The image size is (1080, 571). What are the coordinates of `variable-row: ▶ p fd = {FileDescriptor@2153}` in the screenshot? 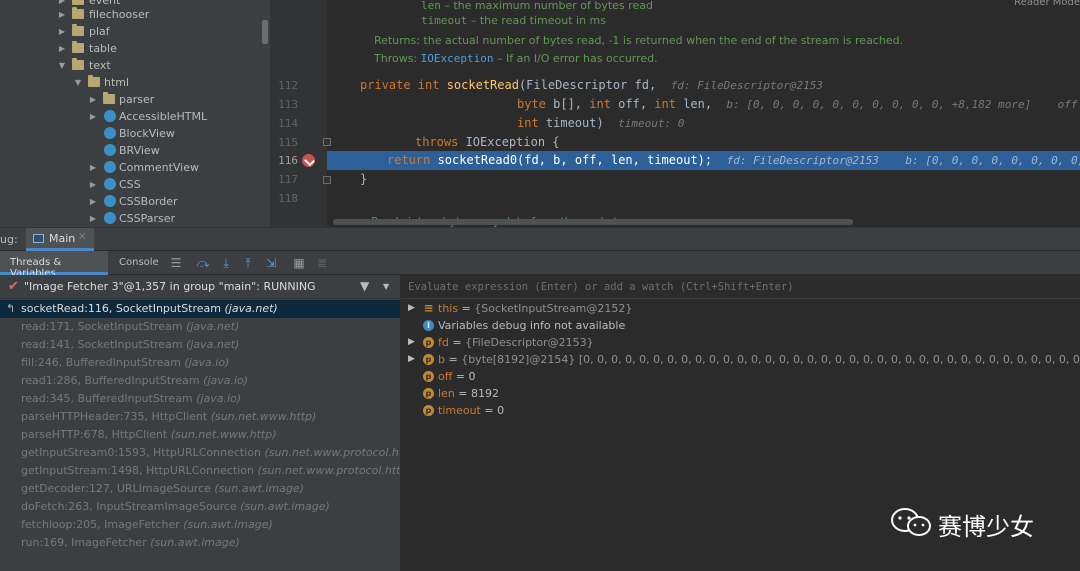 It's located at (740, 342).